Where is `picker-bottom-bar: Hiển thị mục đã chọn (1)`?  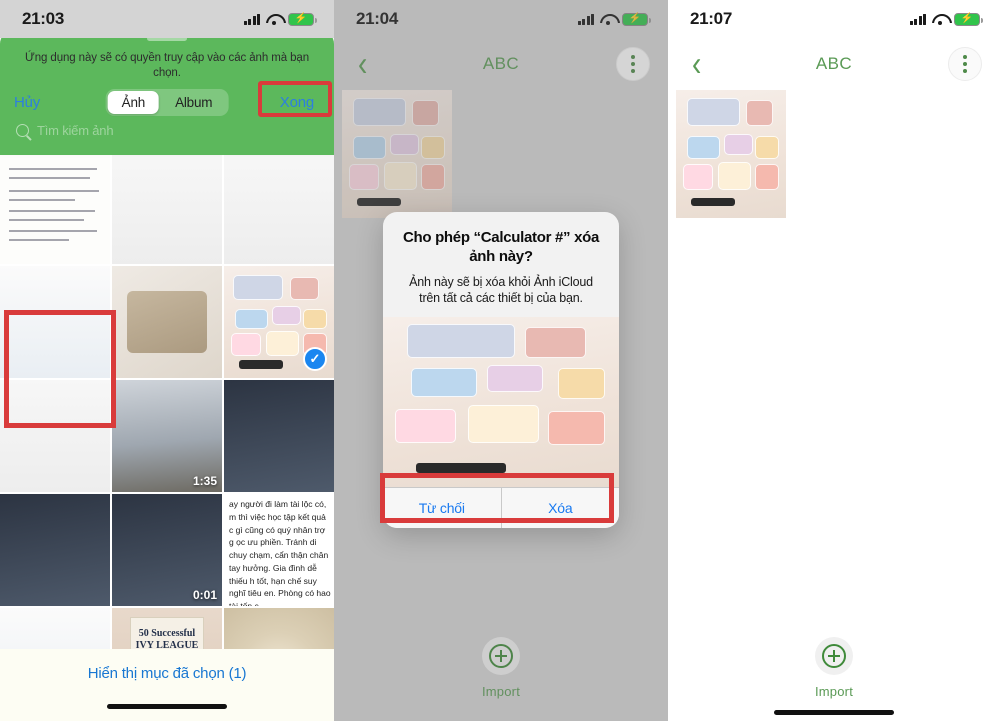
picker-bottom-bar: Hiển thị mục đã chọn (1) is located at coordinates (167, 685).